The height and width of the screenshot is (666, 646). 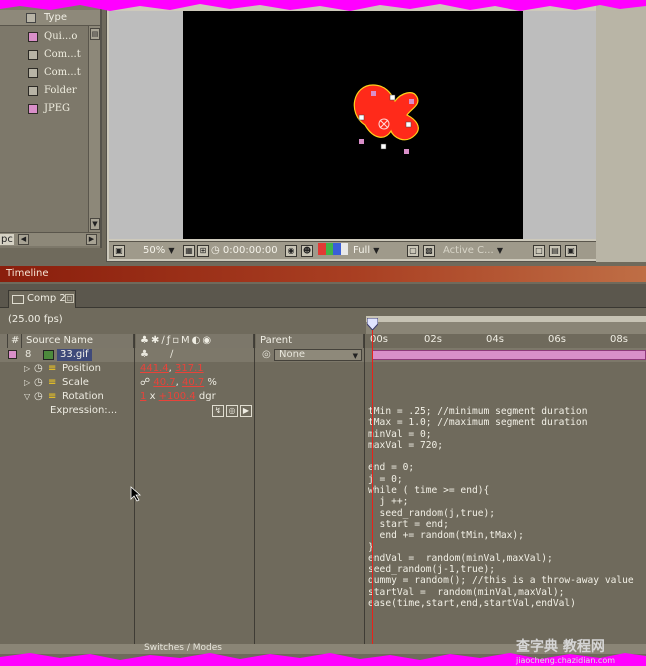 What do you see at coordinates (42, 299) in the screenshot?
I see `tab-comp-2: Comp 2 □` at bounding box center [42, 299].